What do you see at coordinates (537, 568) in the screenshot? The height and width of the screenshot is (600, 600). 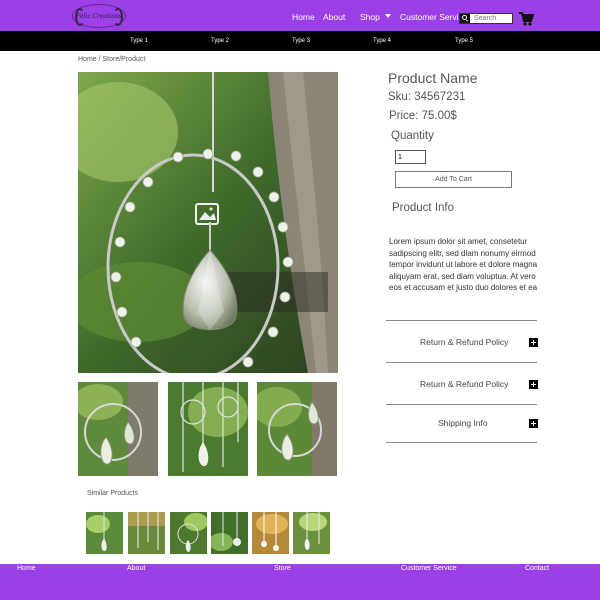 I see `footer-contact-link: Contact` at bounding box center [537, 568].